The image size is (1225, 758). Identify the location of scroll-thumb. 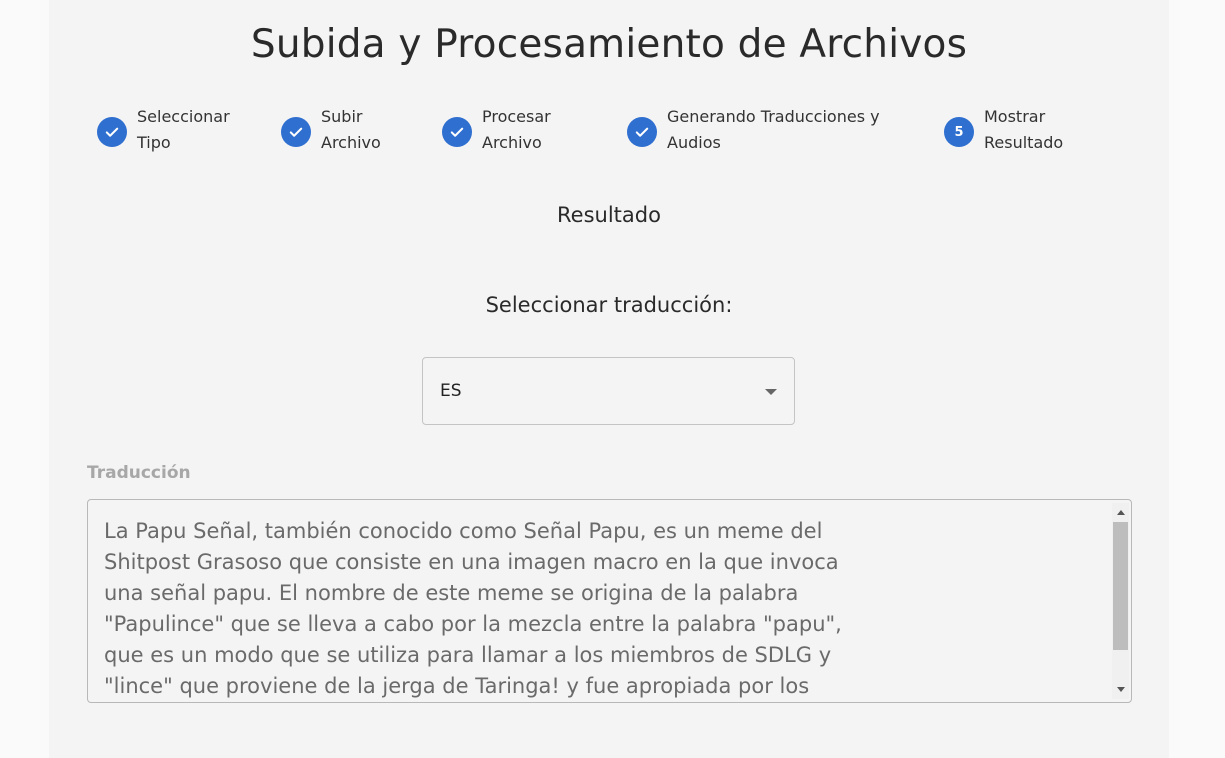
(1120, 586).